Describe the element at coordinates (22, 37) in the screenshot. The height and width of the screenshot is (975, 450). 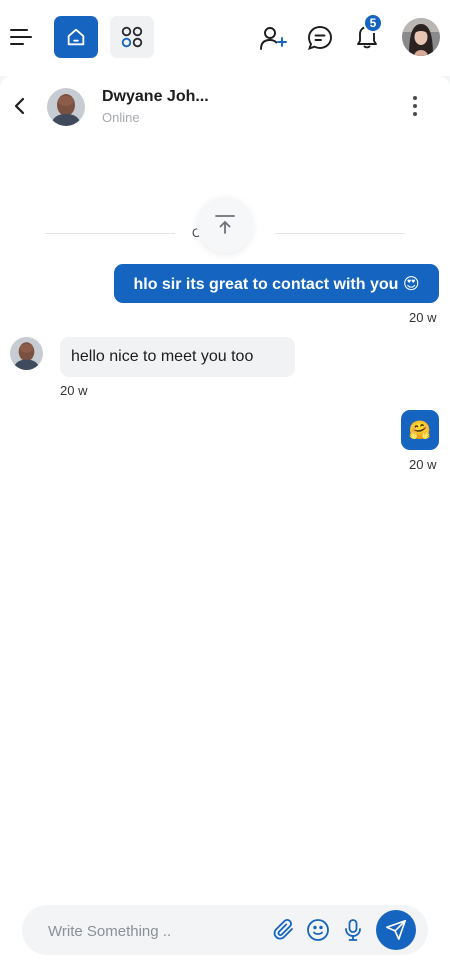
I see `menu-icon` at that location.